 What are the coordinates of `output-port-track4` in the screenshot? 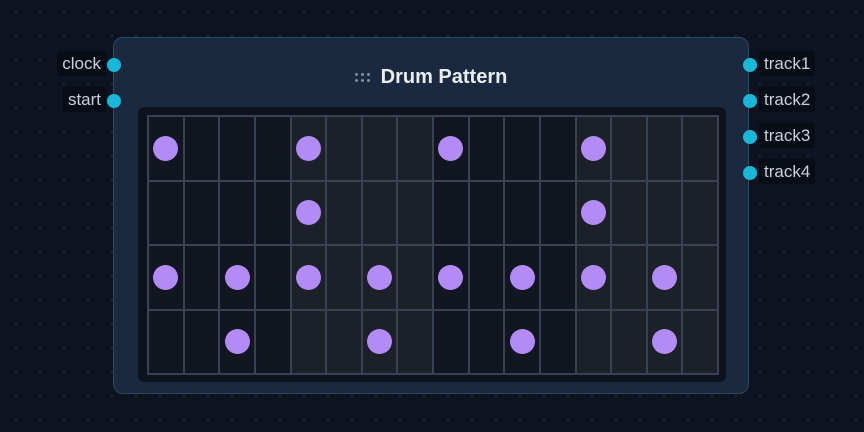 It's located at (750, 173).